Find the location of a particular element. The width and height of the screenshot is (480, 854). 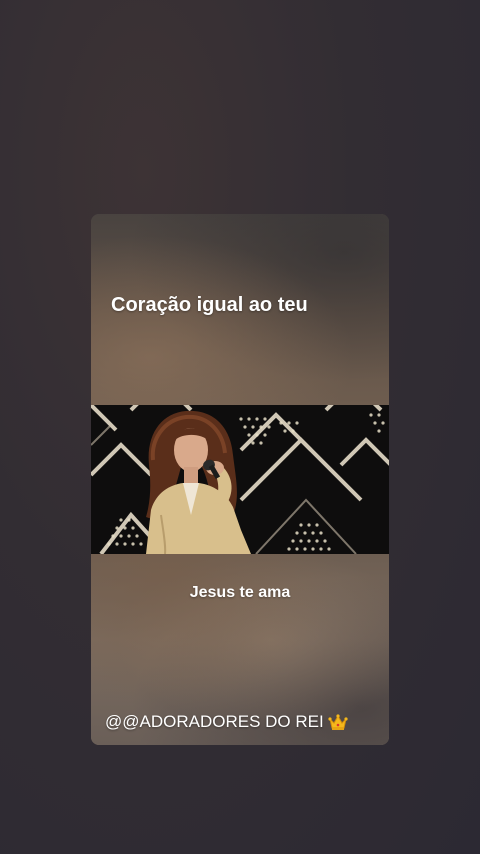

headline-text: Coração igual ao teu is located at coordinates (209, 305).